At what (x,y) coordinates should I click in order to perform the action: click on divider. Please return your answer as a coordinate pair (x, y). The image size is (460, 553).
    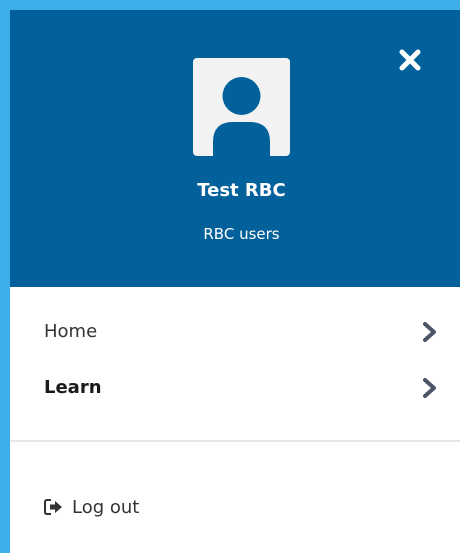
    Looking at the image, I should click on (235, 441).